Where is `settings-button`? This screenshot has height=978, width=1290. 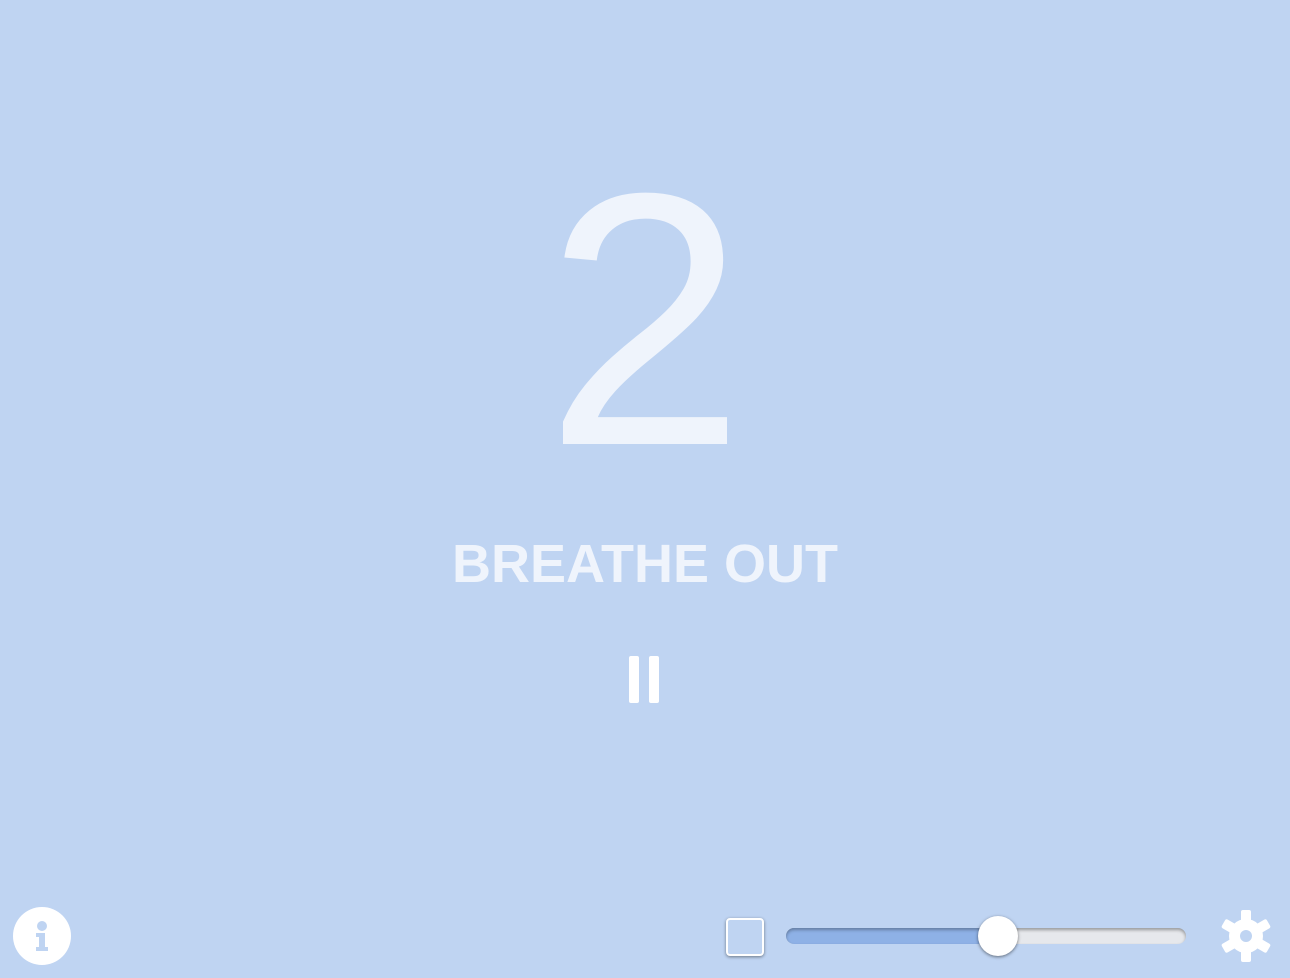
settings-button is located at coordinates (1246, 936).